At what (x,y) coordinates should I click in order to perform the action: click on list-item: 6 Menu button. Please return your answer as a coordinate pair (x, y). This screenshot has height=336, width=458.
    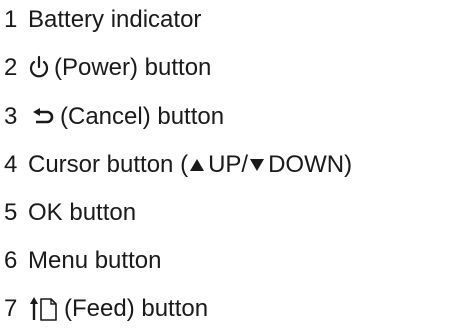
    Looking at the image, I should click on (80, 261).